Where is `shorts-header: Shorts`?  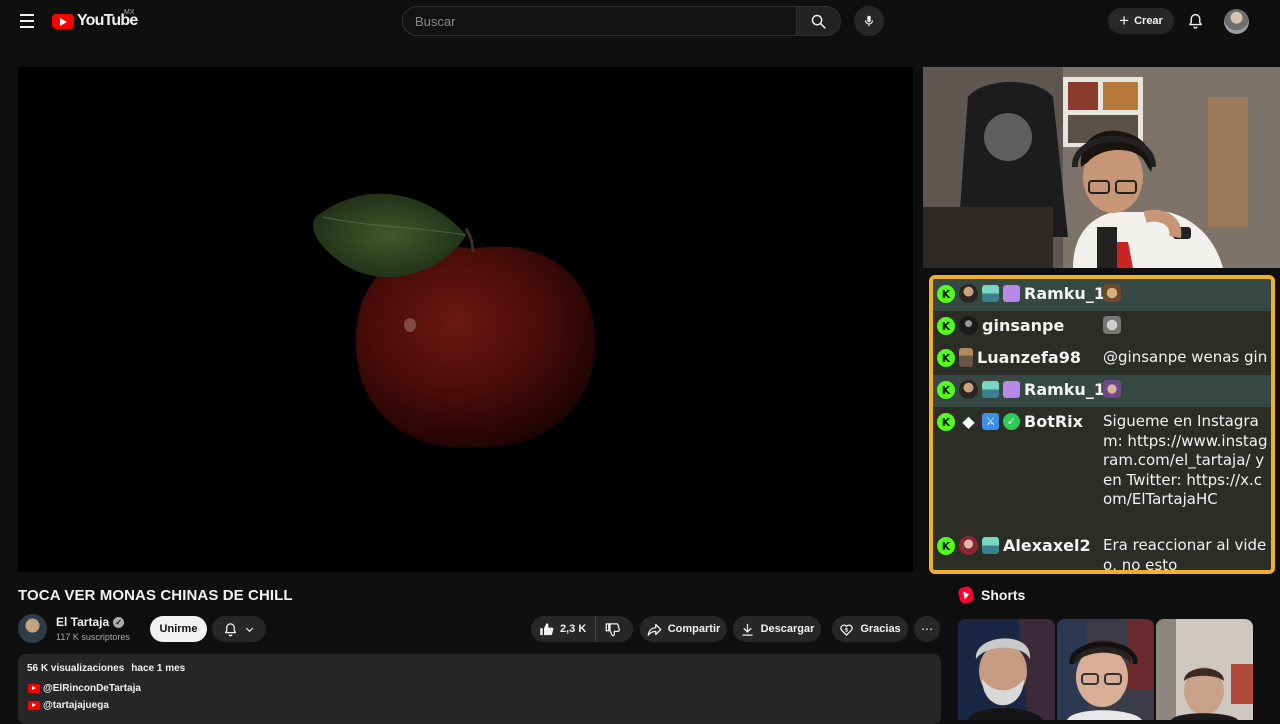 shorts-header: Shorts is located at coordinates (991, 595).